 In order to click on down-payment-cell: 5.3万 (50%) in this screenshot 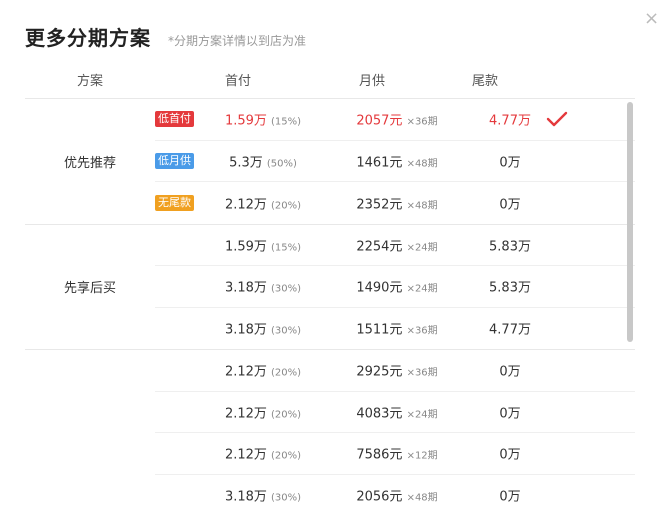, I will do `click(263, 160)`.